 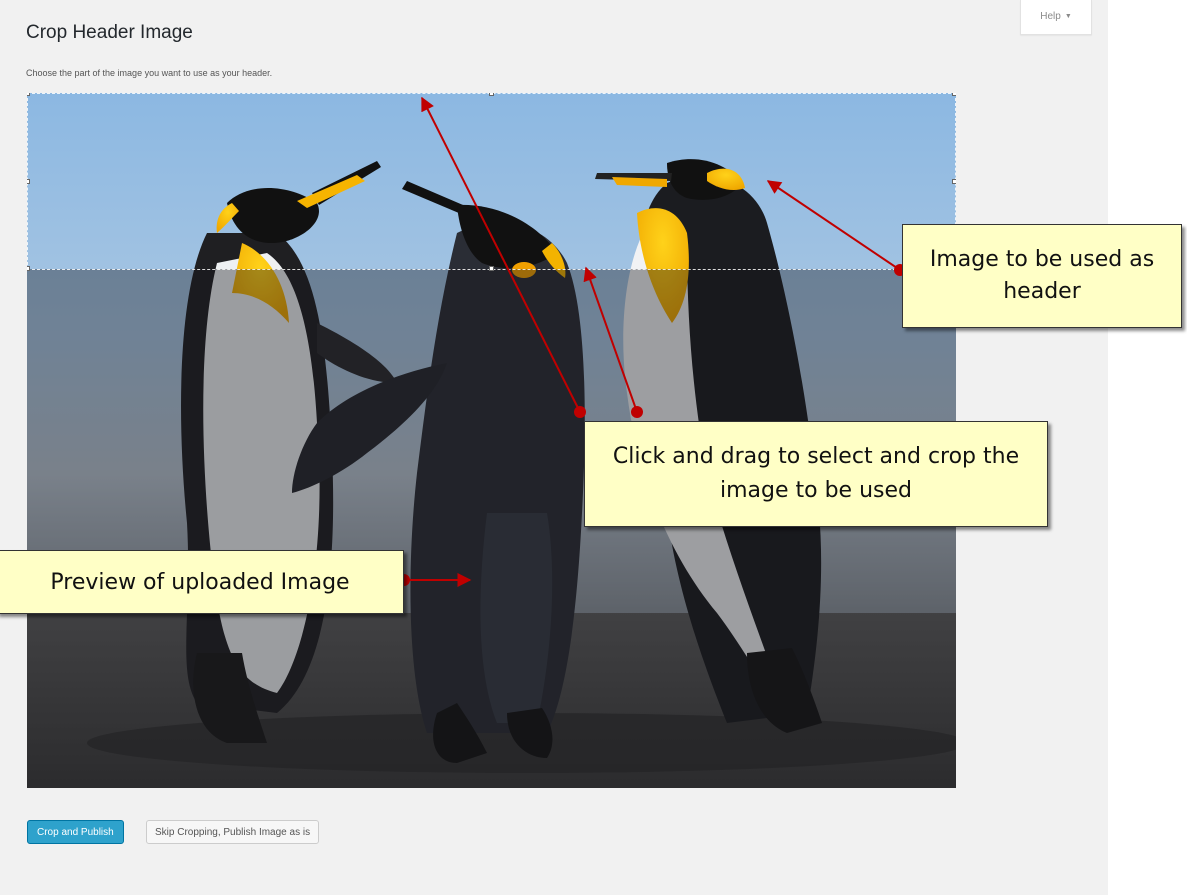 I want to click on crop-handle-middle-right, so click(x=954, y=181).